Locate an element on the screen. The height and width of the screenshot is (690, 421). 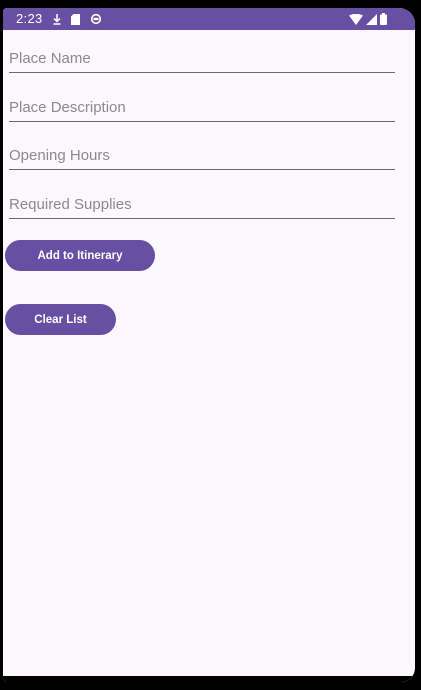
navigation-bar is located at coordinates (209, 679).